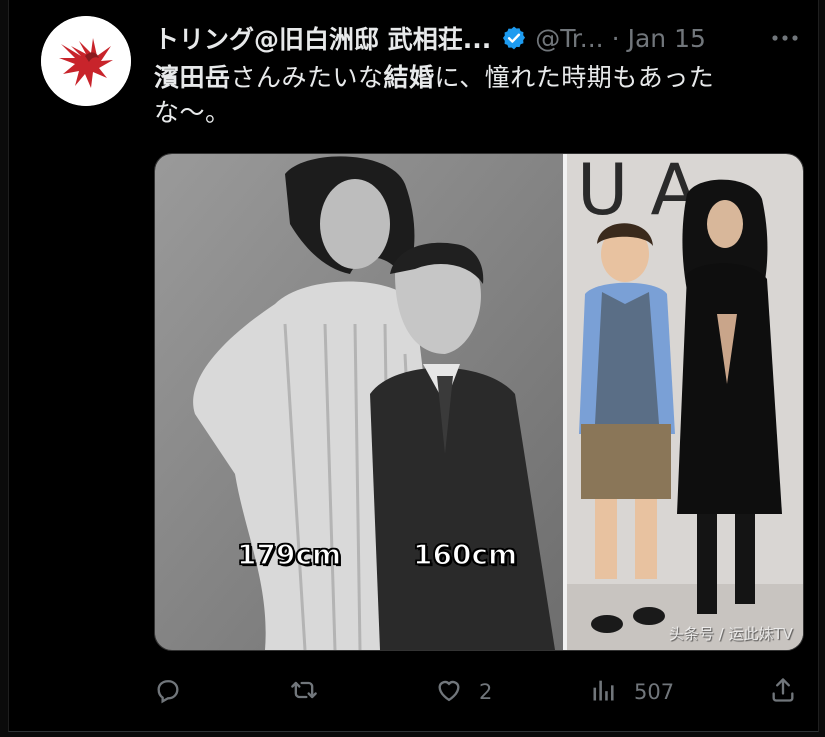  What do you see at coordinates (604, 692) in the screenshot?
I see `views-icon` at bounding box center [604, 692].